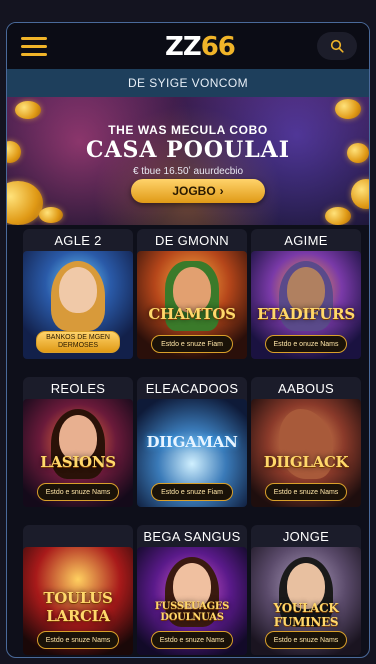 Image resolution: width=376 pixels, height=664 pixels. Describe the element at coordinates (188, 130) in the screenshot. I see `hero-kicker: THE WAS MECULA COBO` at that location.